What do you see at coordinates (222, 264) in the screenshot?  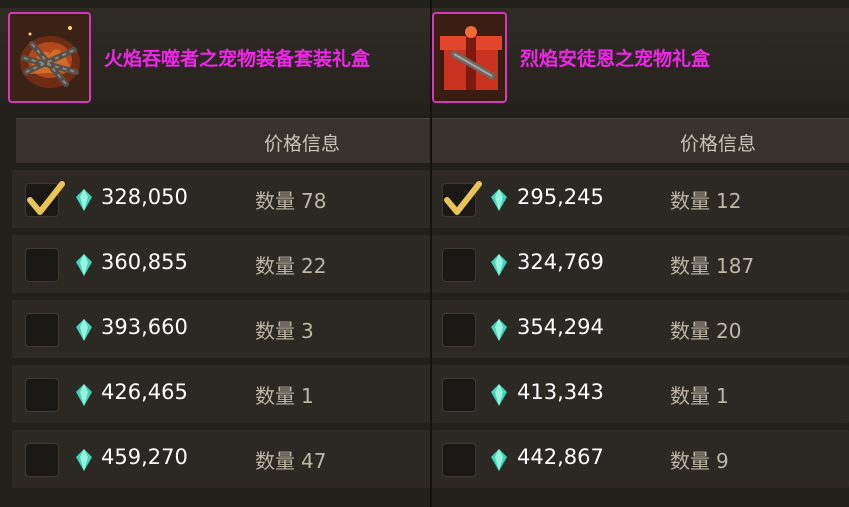 I see `listing-row: 360,855 数量 22` at bounding box center [222, 264].